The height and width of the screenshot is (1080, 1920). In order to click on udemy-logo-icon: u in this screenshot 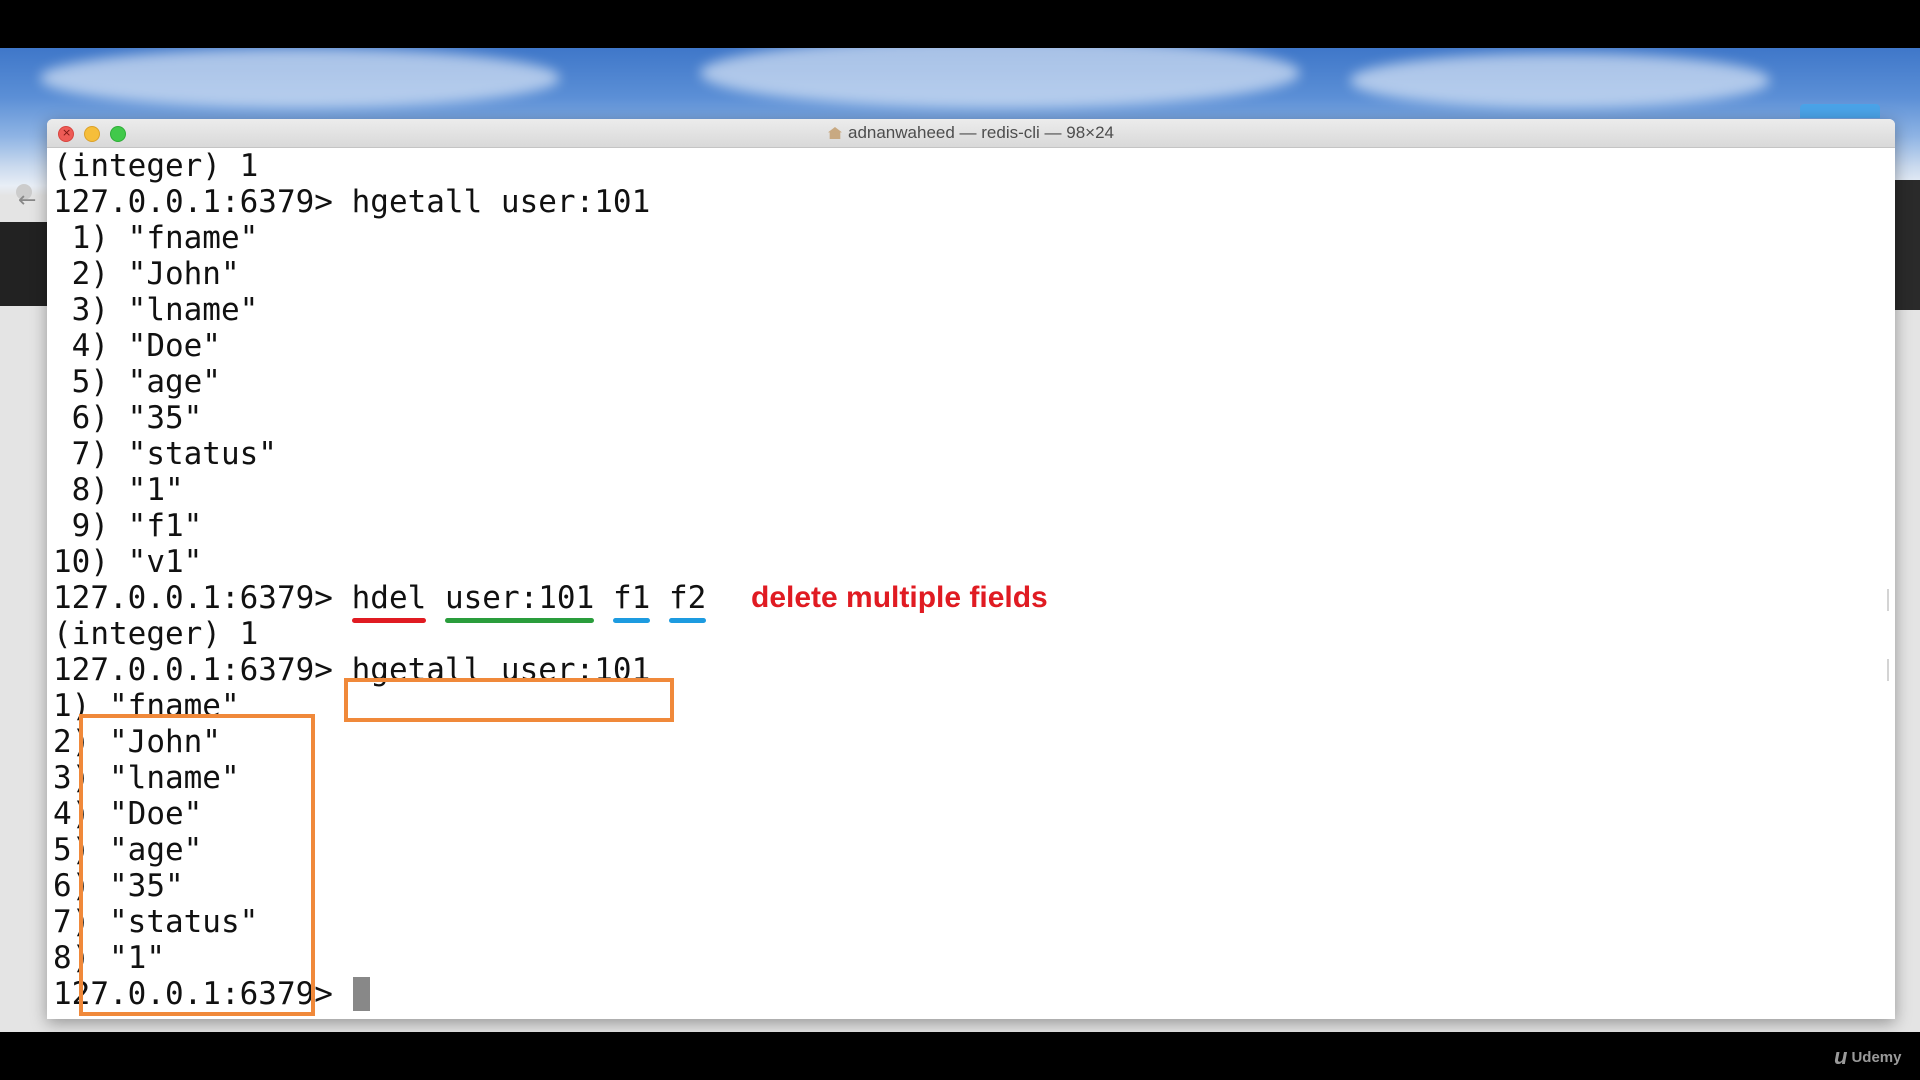, I will do `click(1841, 1056)`.